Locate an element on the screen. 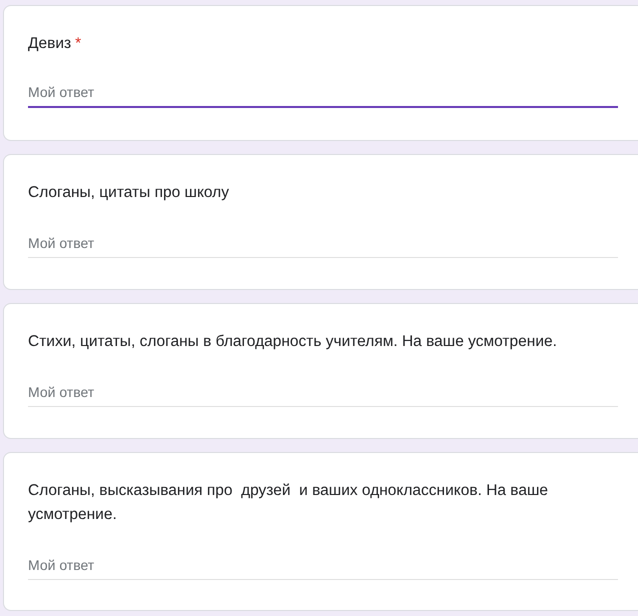 The height and width of the screenshot is (616, 638). question-title: Слоганы, цитаты про школу is located at coordinates (128, 193).